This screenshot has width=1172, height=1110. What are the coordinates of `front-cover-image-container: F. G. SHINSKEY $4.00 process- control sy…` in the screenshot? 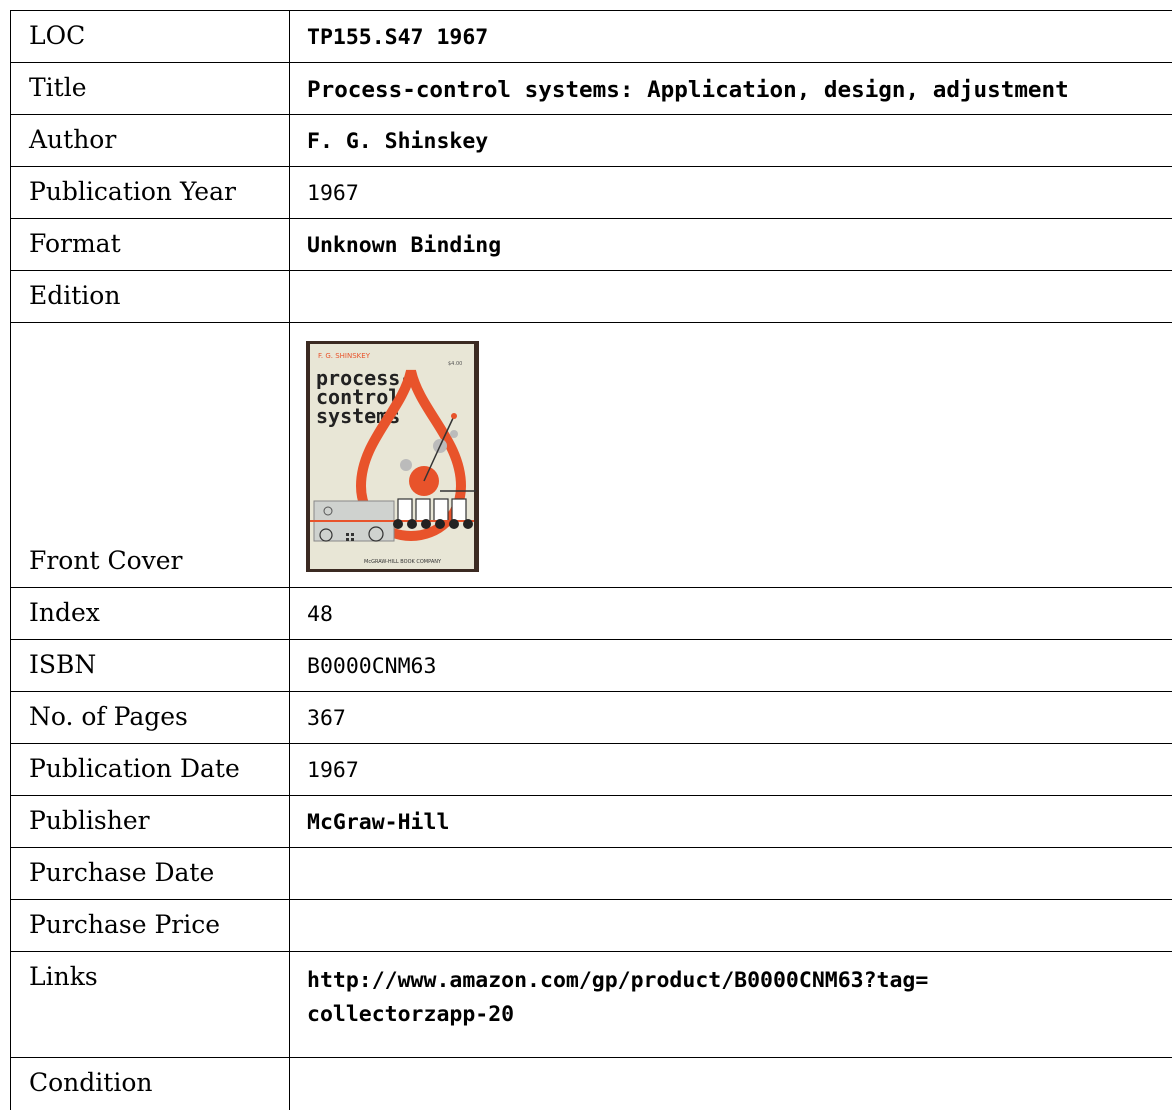 It's located at (384, 455).